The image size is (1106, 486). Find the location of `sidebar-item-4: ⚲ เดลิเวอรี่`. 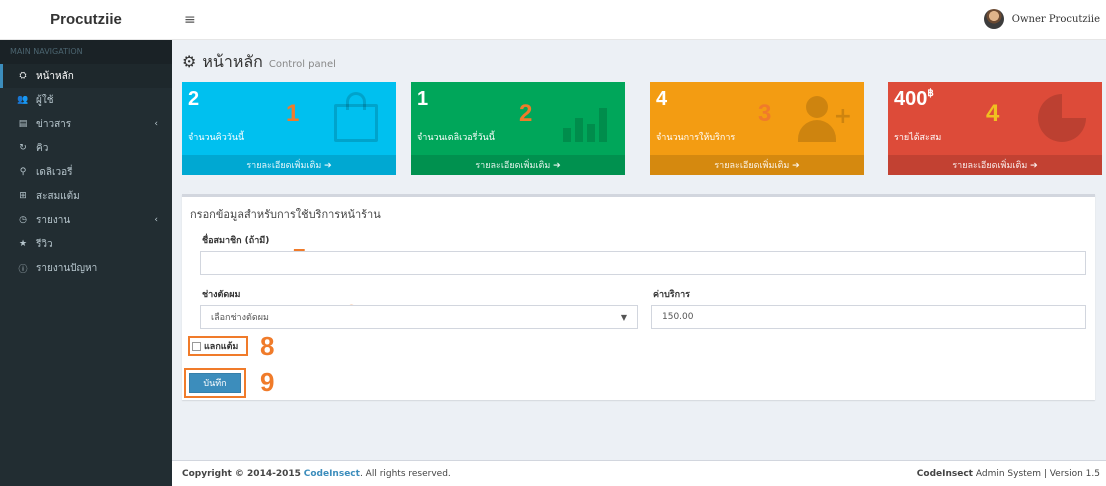

sidebar-item-4: ⚲ เดลิเวอรี่ is located at coordinates (86, 172).